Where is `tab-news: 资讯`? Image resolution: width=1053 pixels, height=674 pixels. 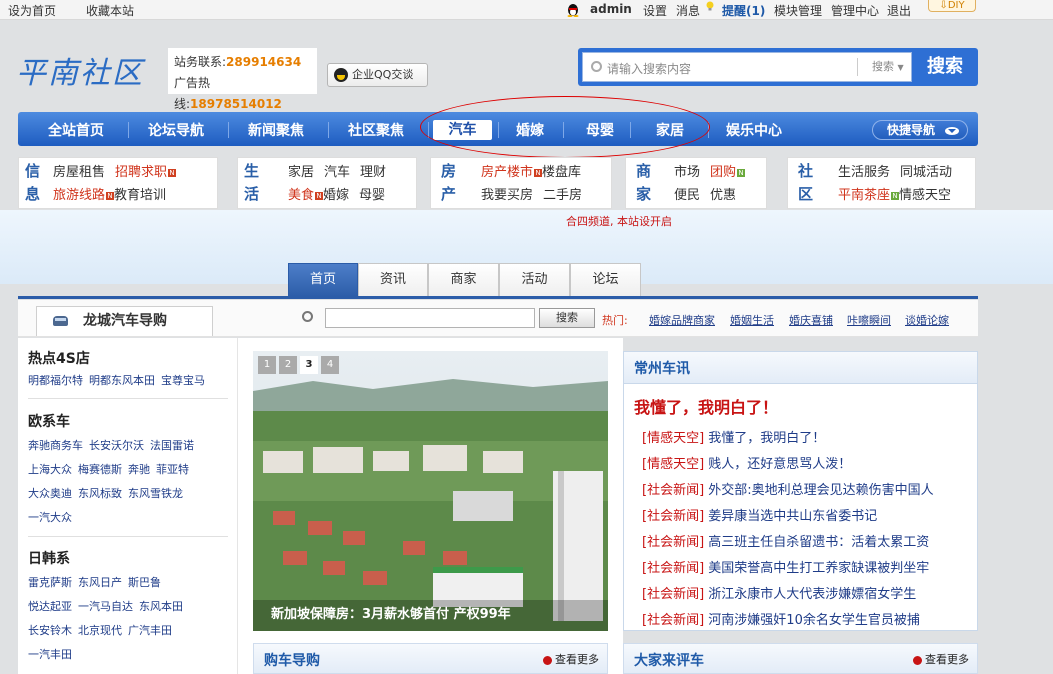 tab-news: 资讯 is located at coordinates (393, 280).